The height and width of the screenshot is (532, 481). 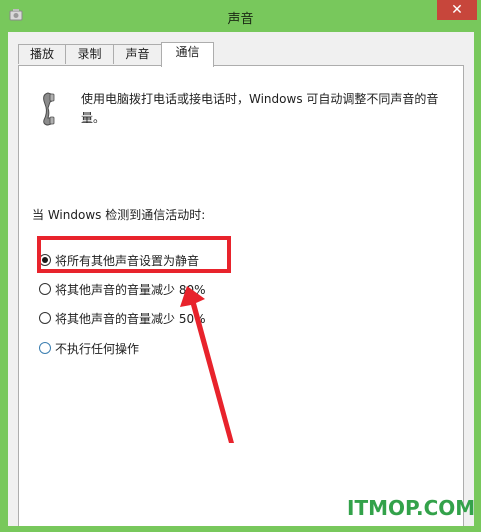 I want to click on tab-recording: 录制, so click(x=89, y=54).